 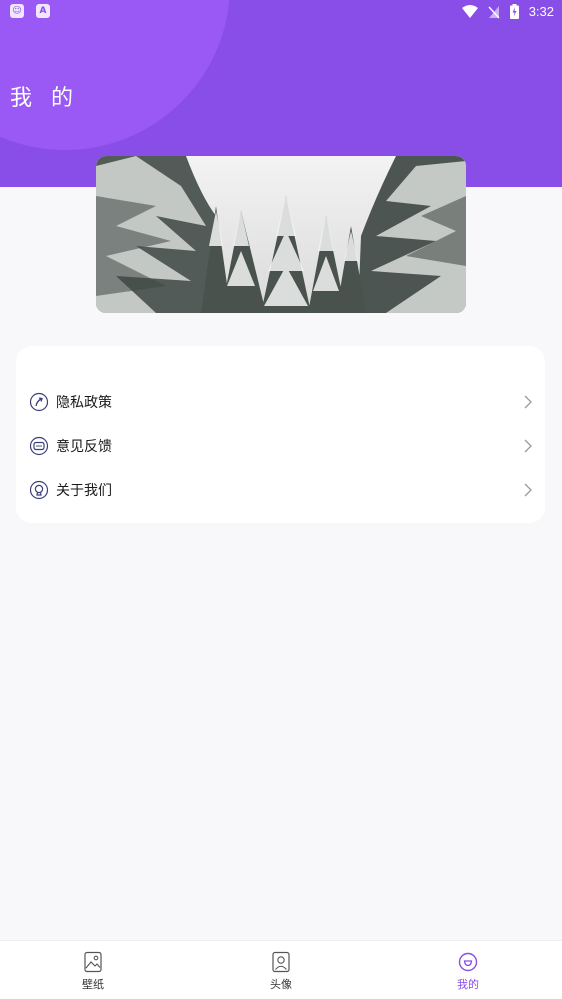 I want to click on bottom-nav: 壁纸 头像 我的, so click(x=281, y=969).